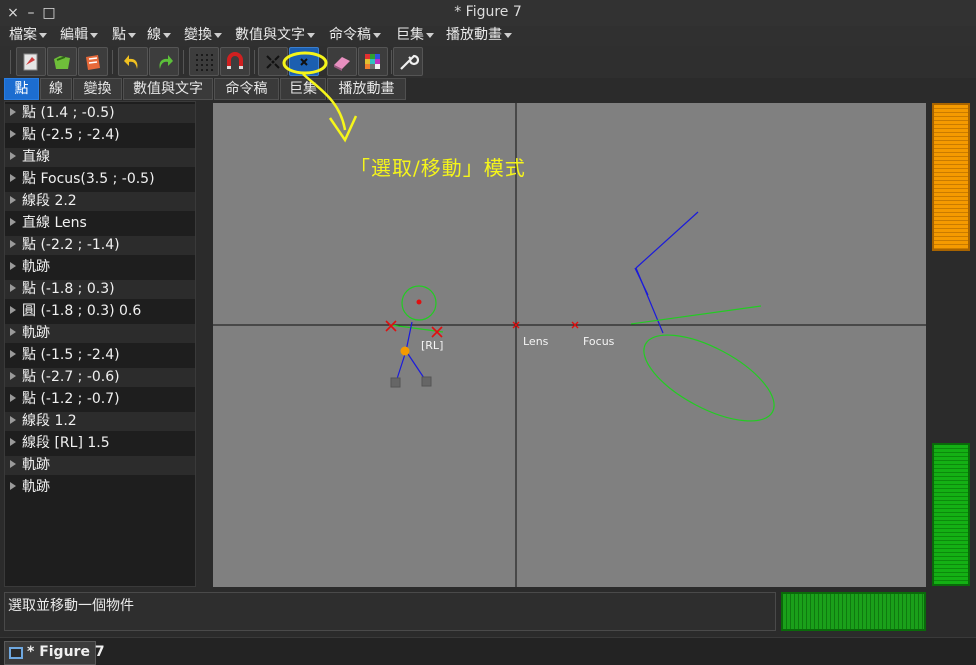  What do you see at coordinates (124, 36) in the screenshot?
I see `menu-point: 點` at bounding box center [124, 36].